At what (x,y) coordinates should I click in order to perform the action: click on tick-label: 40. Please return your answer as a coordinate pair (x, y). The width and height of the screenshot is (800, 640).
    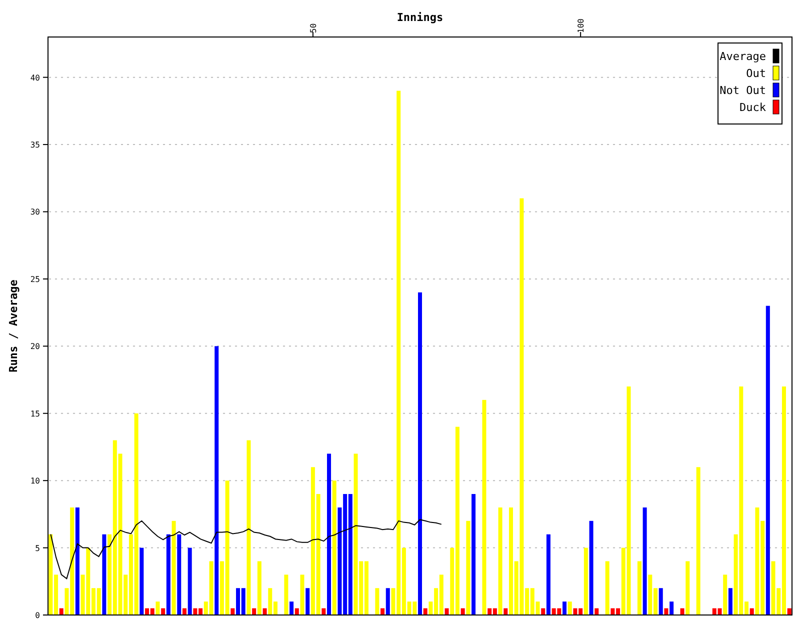
    Looking at the image, I should click on (35, 77).